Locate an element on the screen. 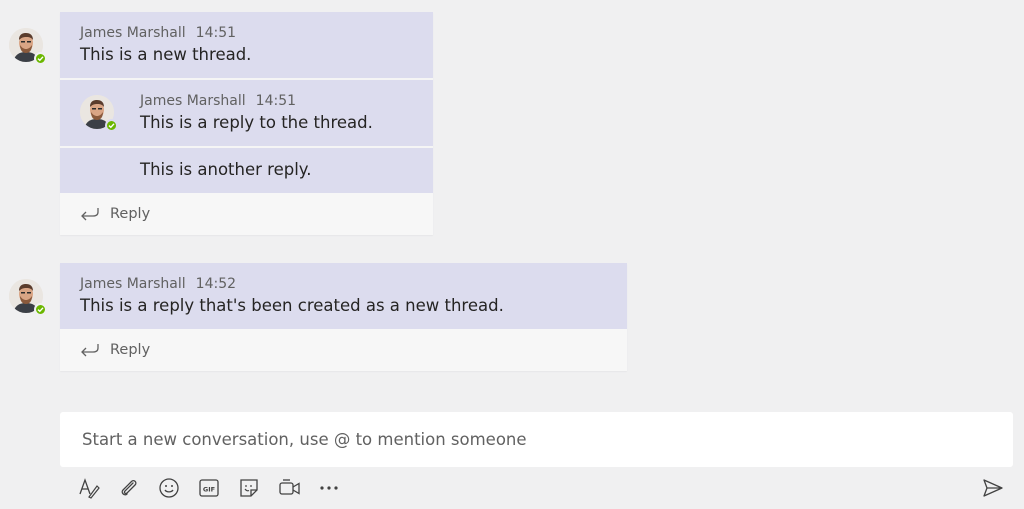 The image size is (1024, 509). meet-now-icon is located at coordinates (289, 487).